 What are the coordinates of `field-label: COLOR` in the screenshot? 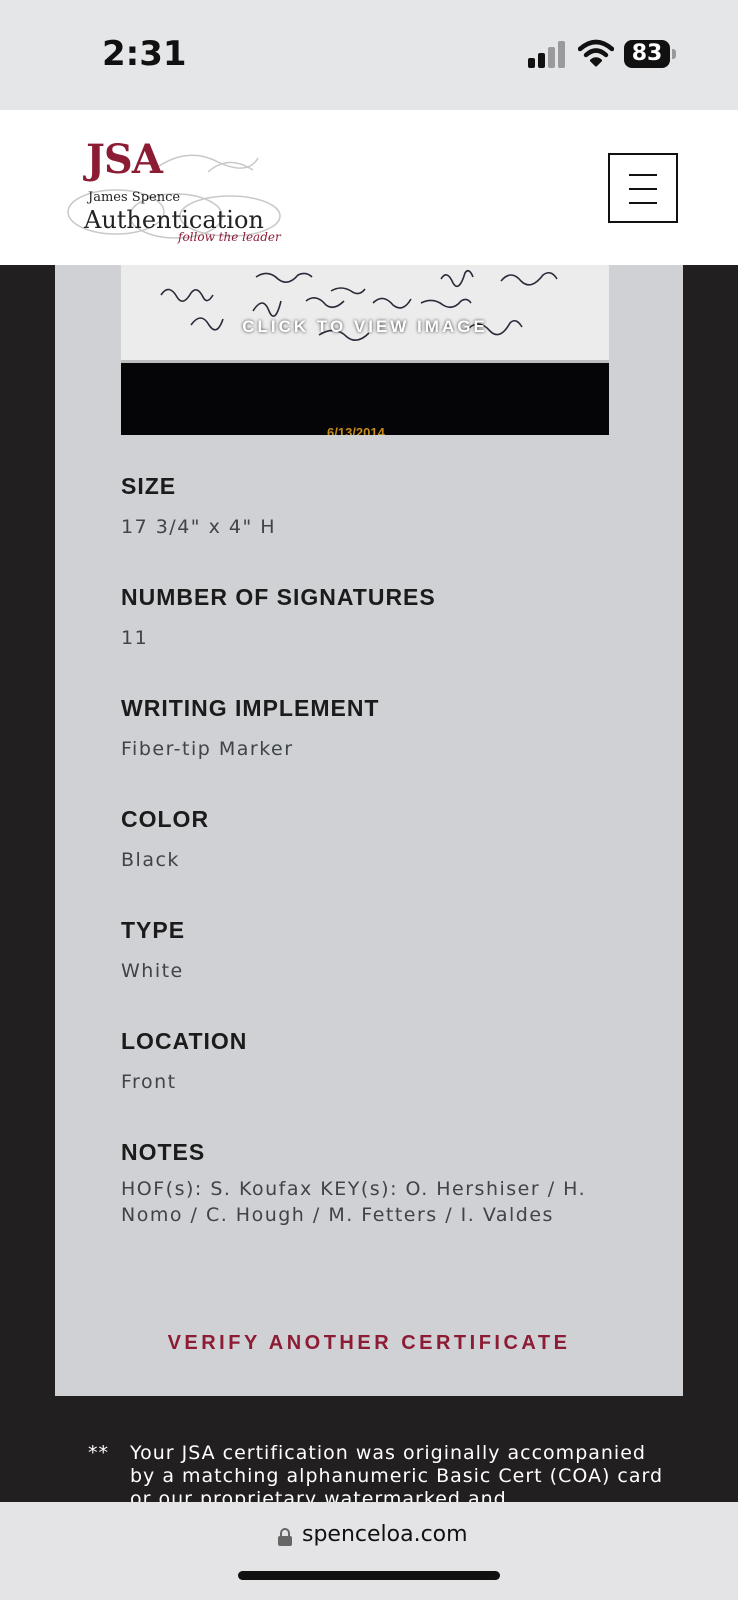 It's located at (165, 819).